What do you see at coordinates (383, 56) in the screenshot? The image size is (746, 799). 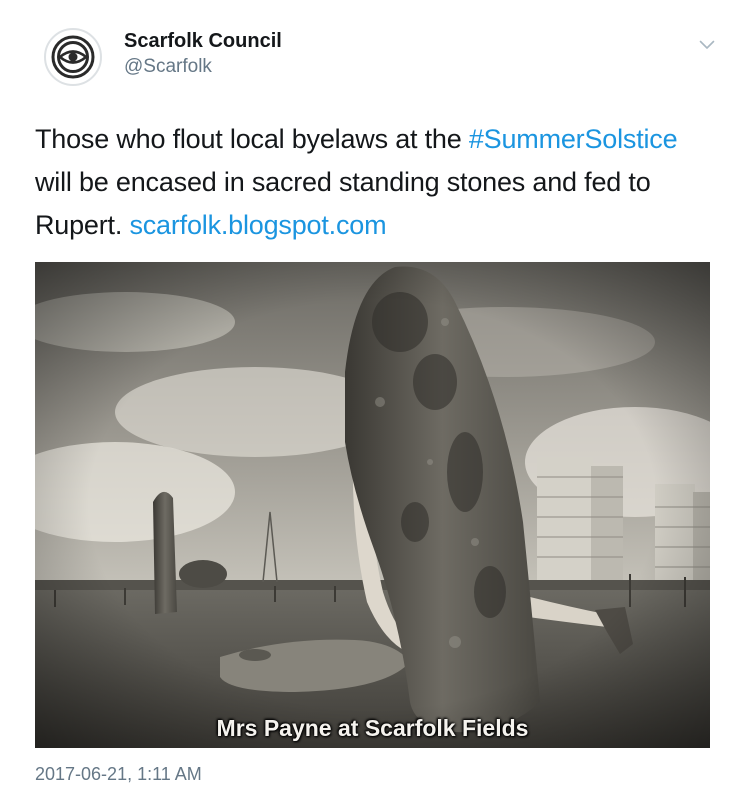 I see `tweet-header: Scarfolk Council @Scarfolk` at bounding box center [383, 56].